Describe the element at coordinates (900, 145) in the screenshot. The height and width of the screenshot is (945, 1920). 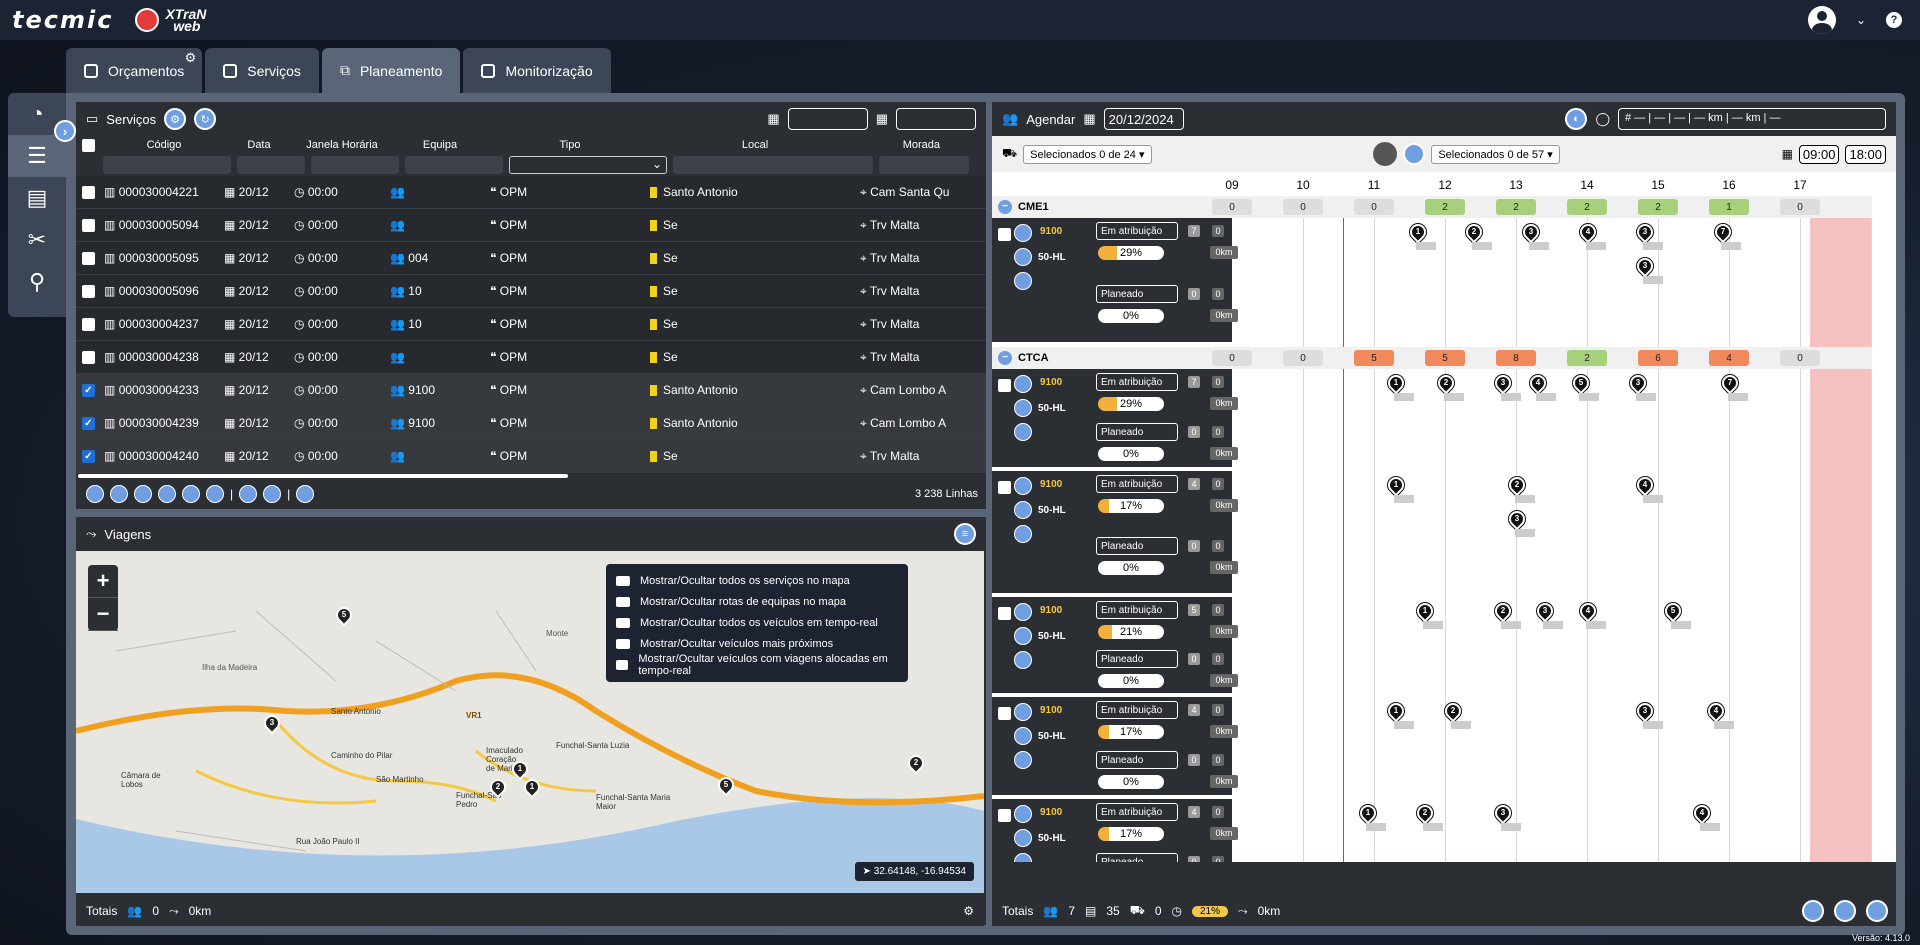
I see `col-morada: Morada` at that location.